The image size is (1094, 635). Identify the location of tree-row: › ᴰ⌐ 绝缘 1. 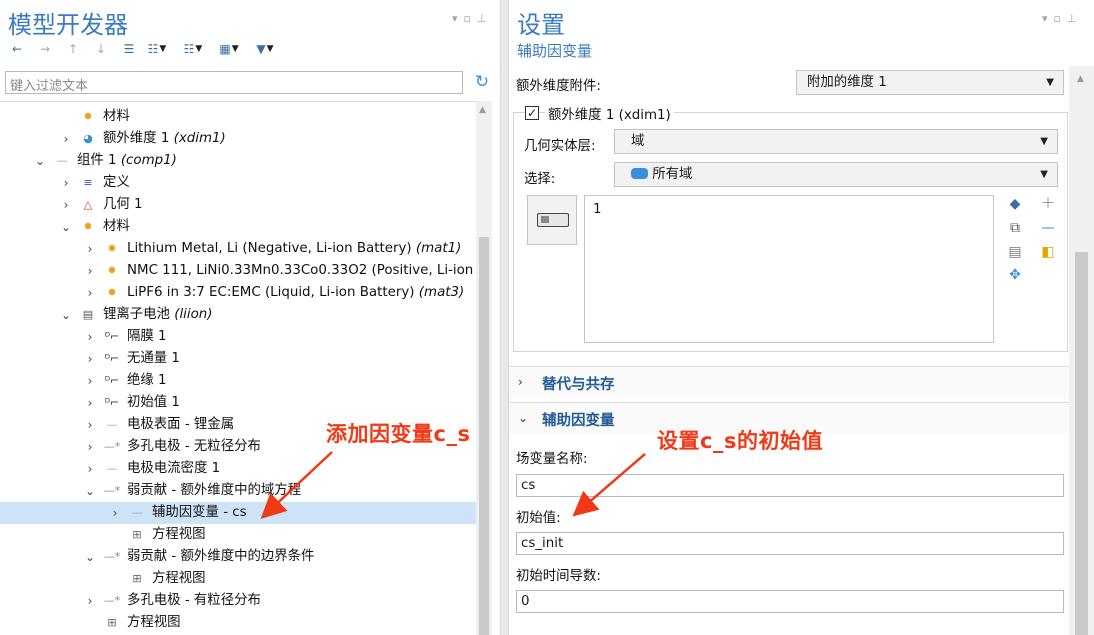
(238, 381).